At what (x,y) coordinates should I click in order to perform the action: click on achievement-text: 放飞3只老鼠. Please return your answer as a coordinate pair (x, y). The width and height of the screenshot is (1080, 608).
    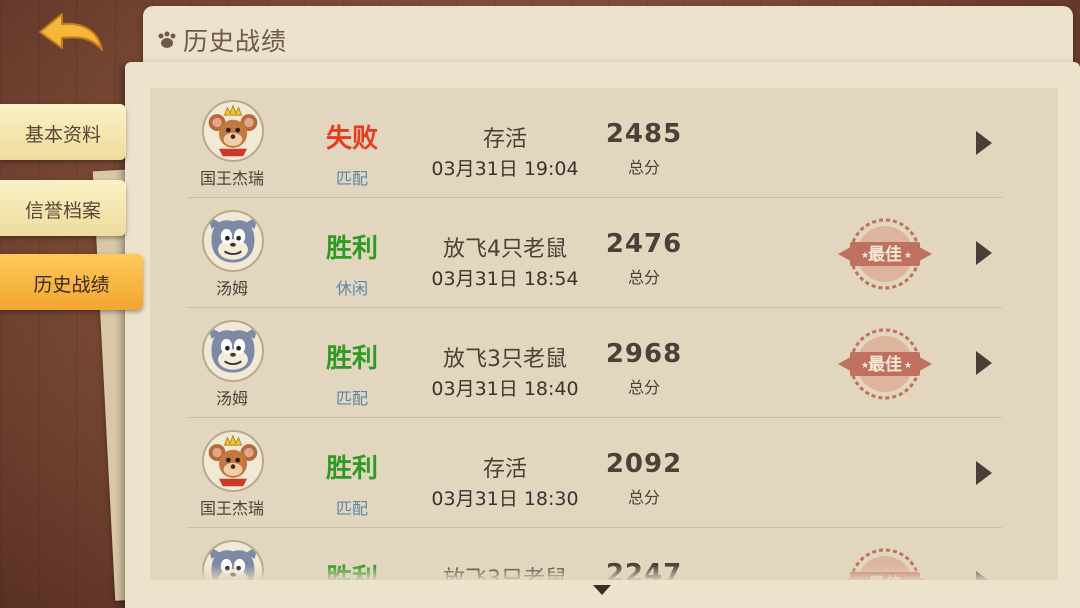
    Looking at the image, I should click on (505, 359).